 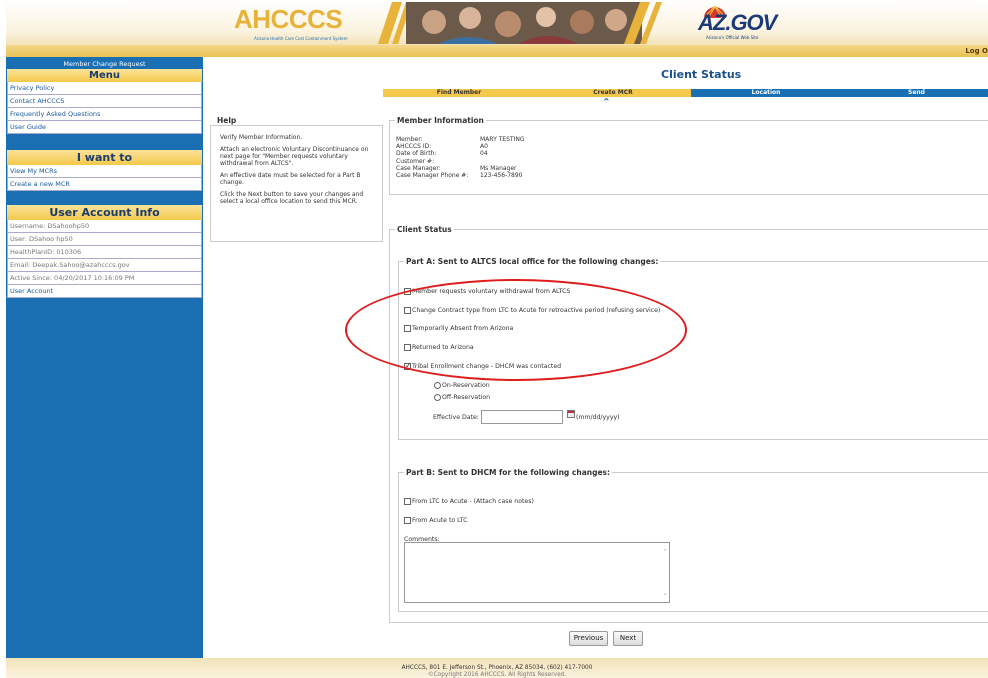 I want to click on account-heading: User Account Info, so click(x=104, y=212).